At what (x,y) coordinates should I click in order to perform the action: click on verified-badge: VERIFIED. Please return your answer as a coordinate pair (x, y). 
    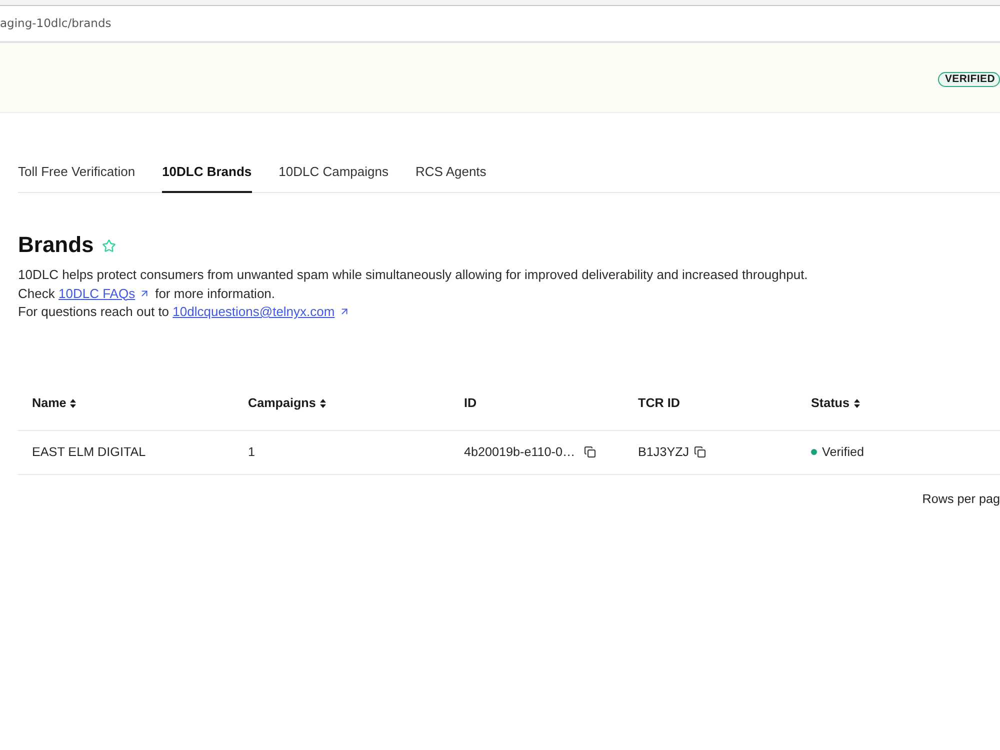
    Looking at the image, I should click on (969, 79).